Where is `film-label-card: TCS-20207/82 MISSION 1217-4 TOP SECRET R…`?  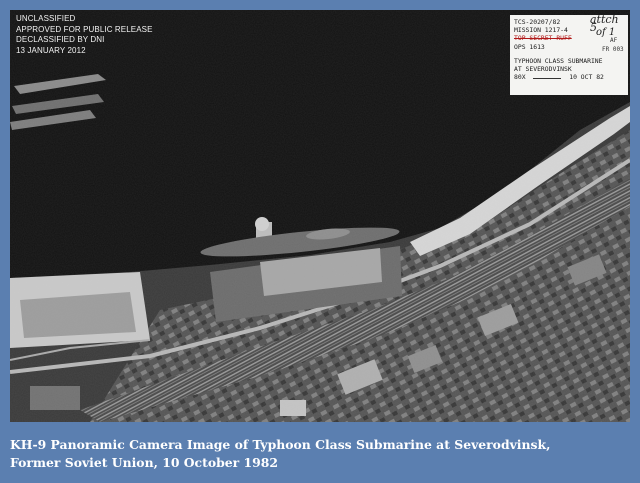 film-label-card: TCS-20207/82 MISSION 1217-4 TOP SECRET R… is located at coordinates (569, 54).